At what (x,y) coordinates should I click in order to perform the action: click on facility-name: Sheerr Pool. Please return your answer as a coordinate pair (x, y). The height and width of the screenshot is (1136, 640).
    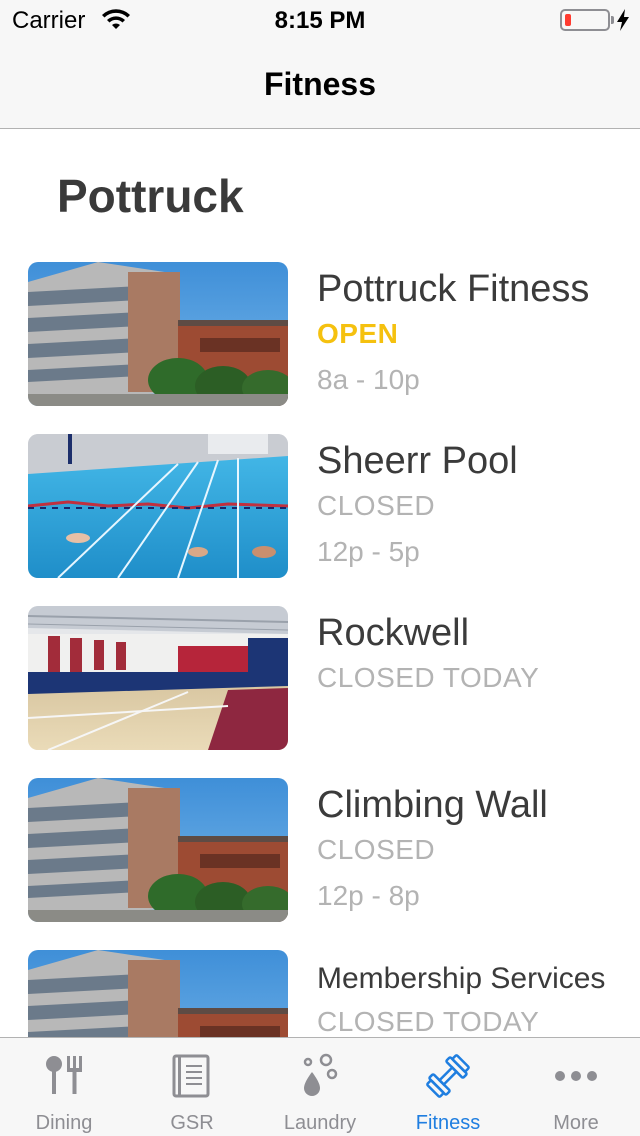
    Looking at the image, I should click on (417, 461).